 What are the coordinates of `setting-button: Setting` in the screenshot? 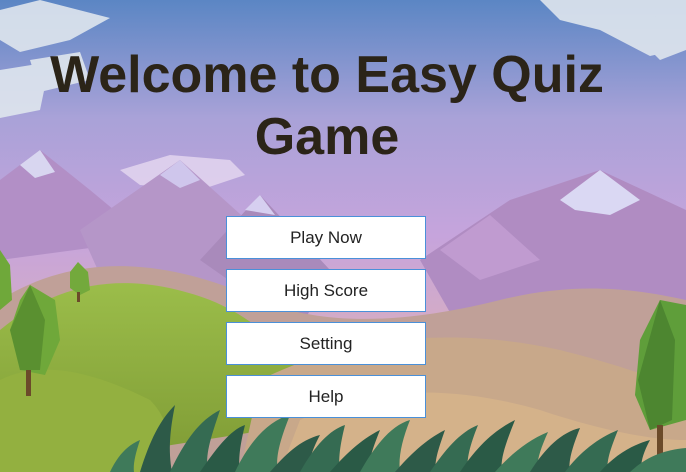 It's located at (326, 343).